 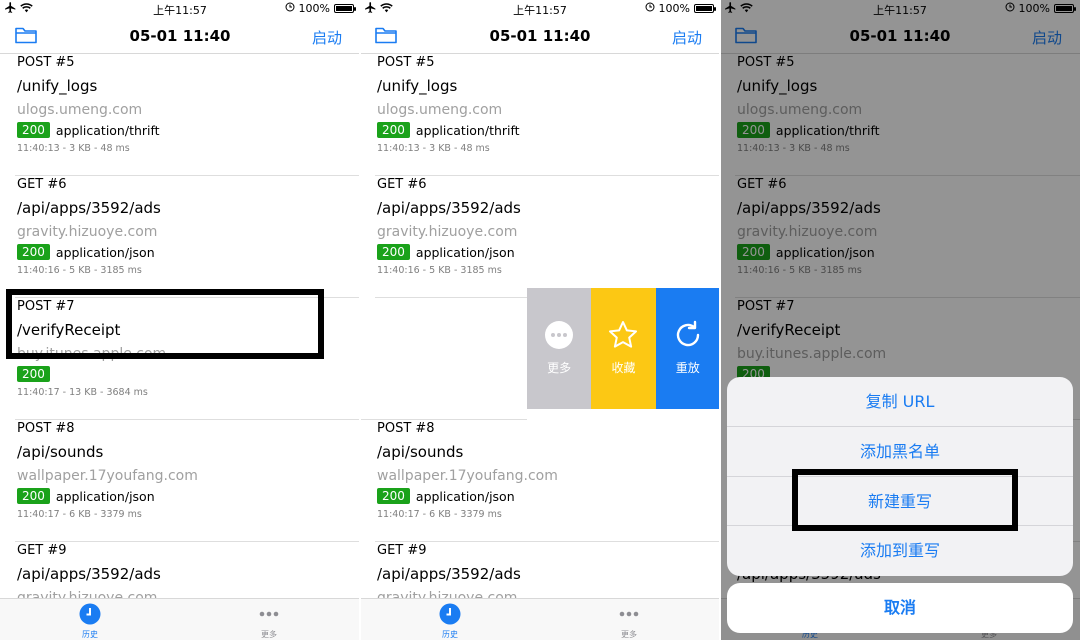 I want to click on favorite-action-button-label: 收藏, so click(x=623, y=368).